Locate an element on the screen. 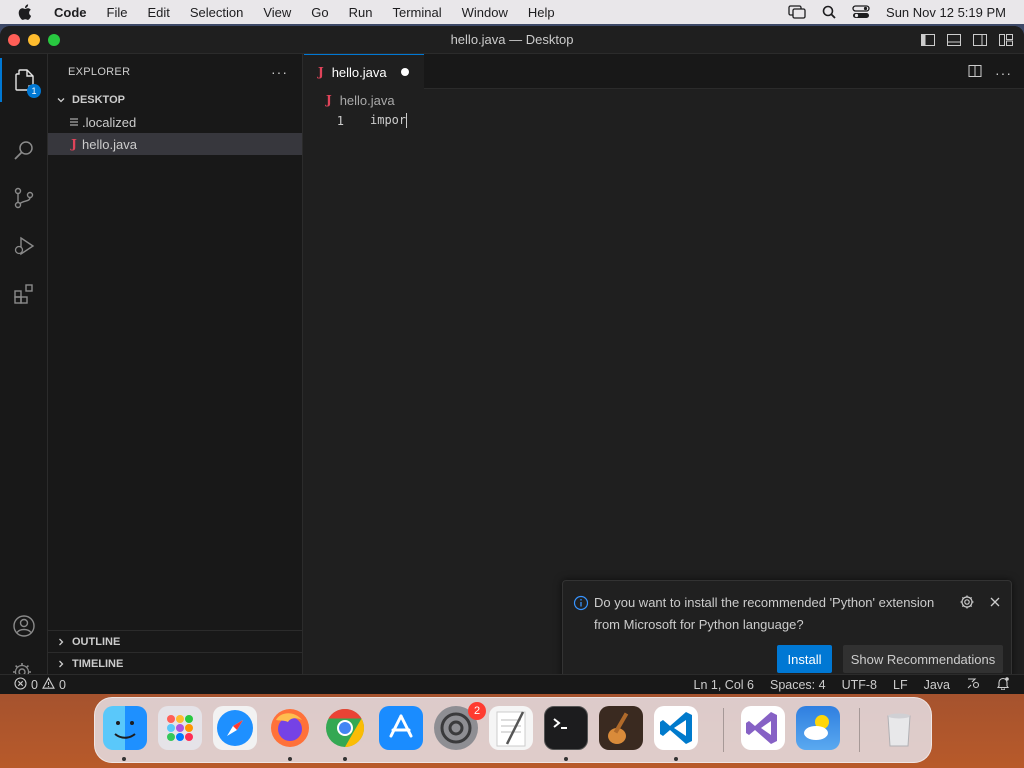 The height and width of the screenshot is (768, 1024). error-icon is located at coordinates (20, 684).